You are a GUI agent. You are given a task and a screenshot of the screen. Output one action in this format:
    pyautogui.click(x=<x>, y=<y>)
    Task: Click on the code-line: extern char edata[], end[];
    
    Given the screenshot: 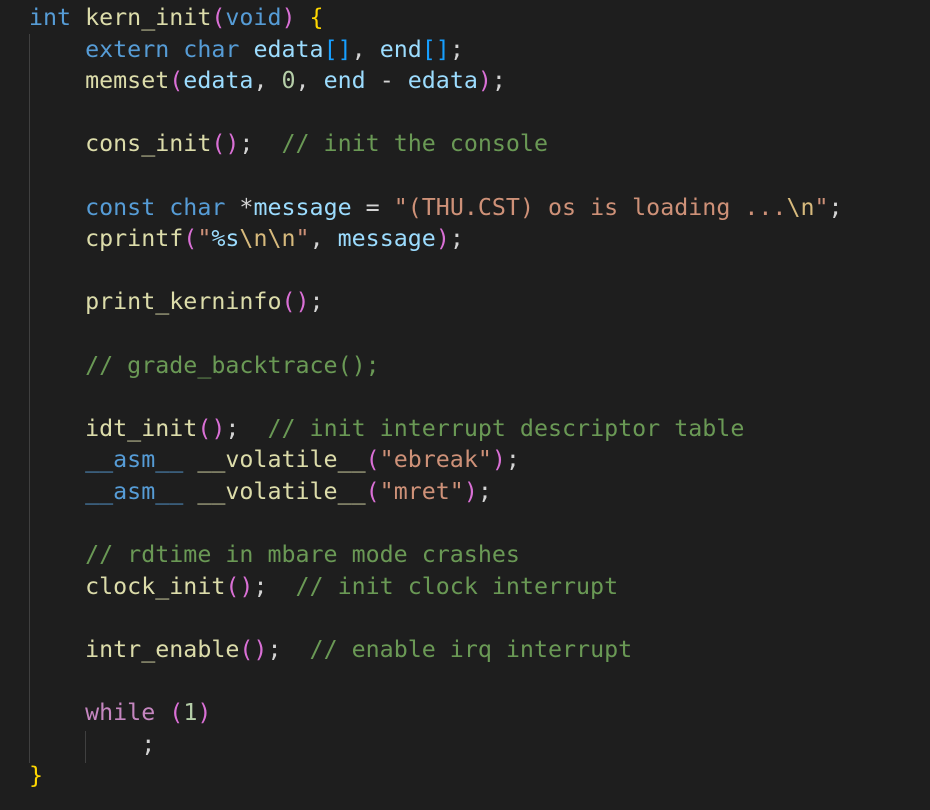 What is the action you would take?
    pyautogui.click(x=246, y=50)
    